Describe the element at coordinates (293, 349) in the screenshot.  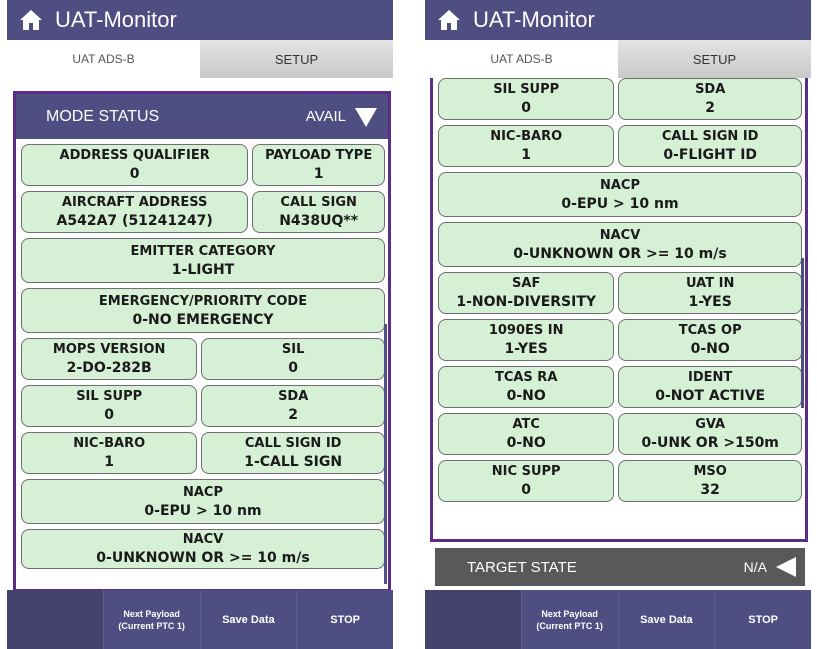
I see `field-label: SIL` at that location.